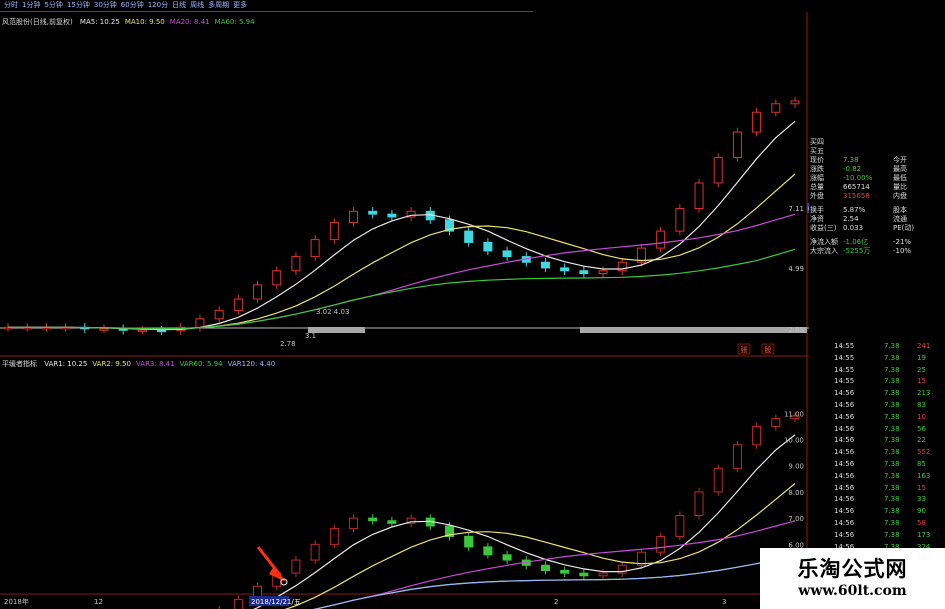 The width and height of the screenshot is (945, 609). I want to click on indicator-axis-label: 10.00, so click(794, 441).